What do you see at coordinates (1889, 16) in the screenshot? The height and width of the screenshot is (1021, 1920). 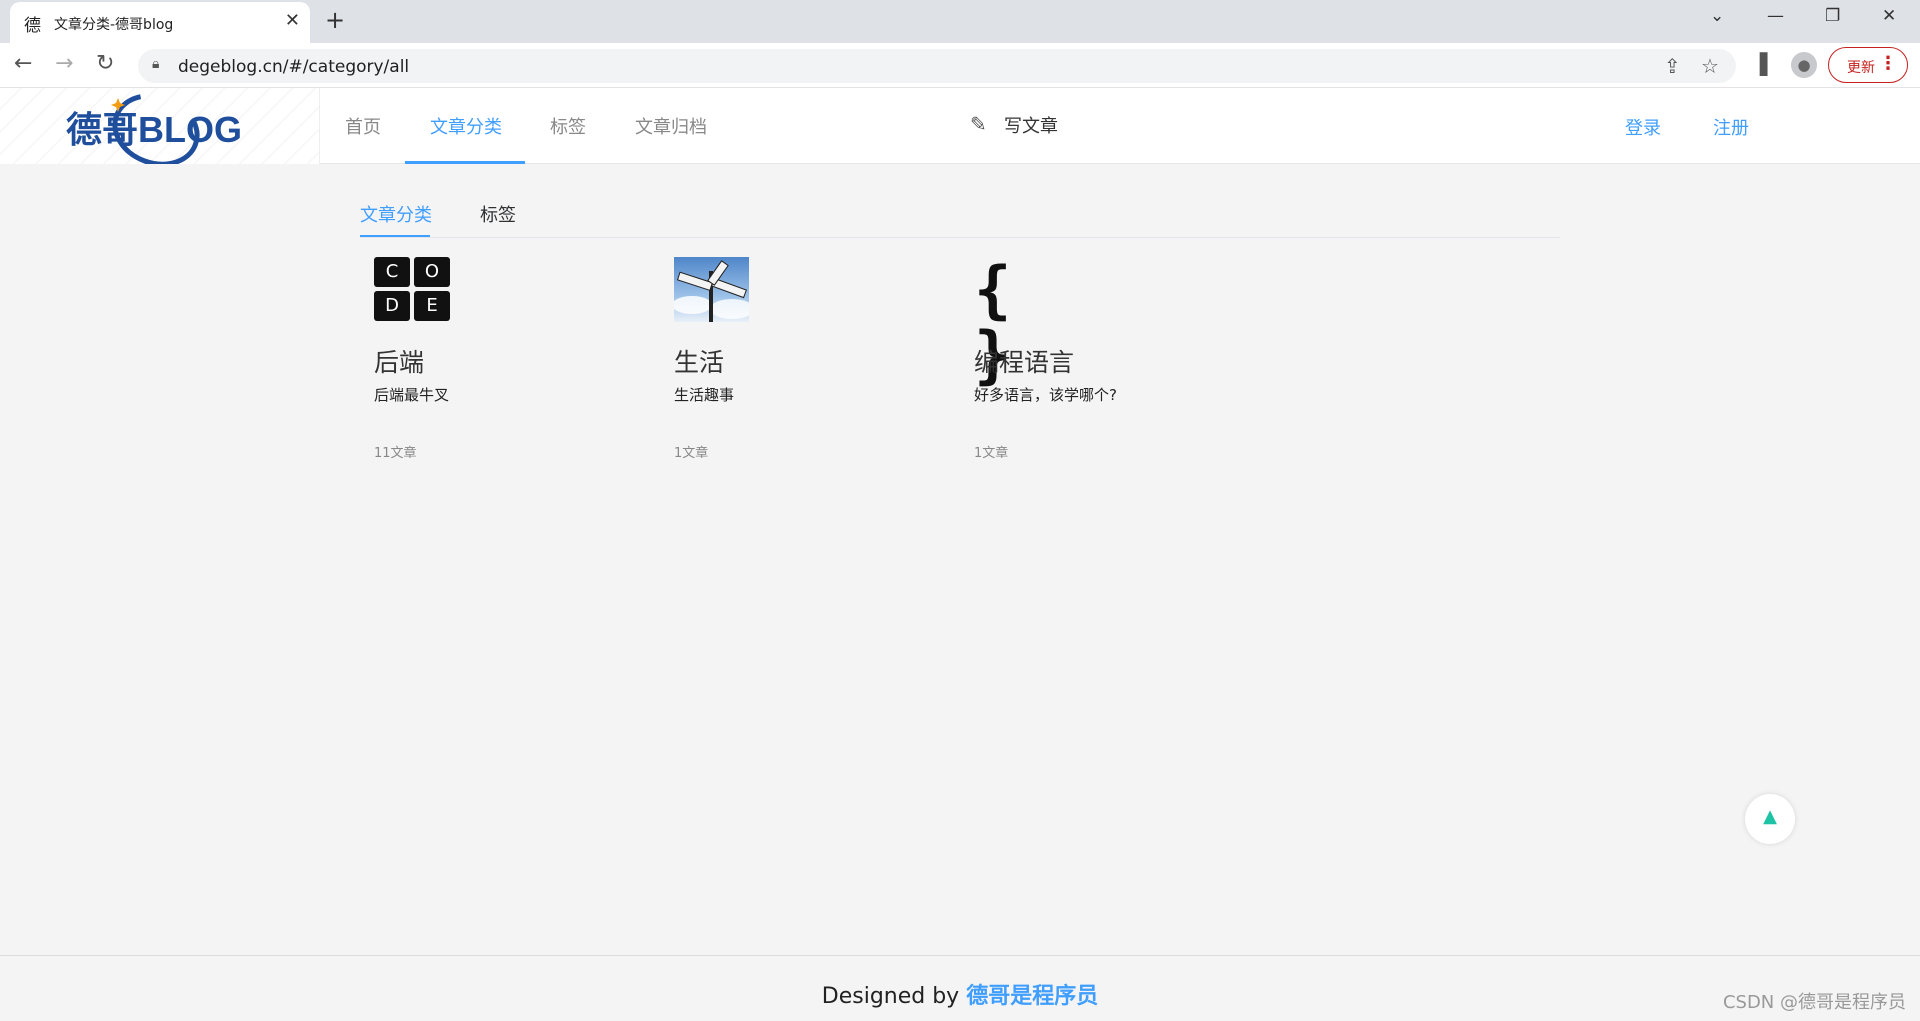 I see `close-window-icon: ✕` at bounding box center [1889, 16].